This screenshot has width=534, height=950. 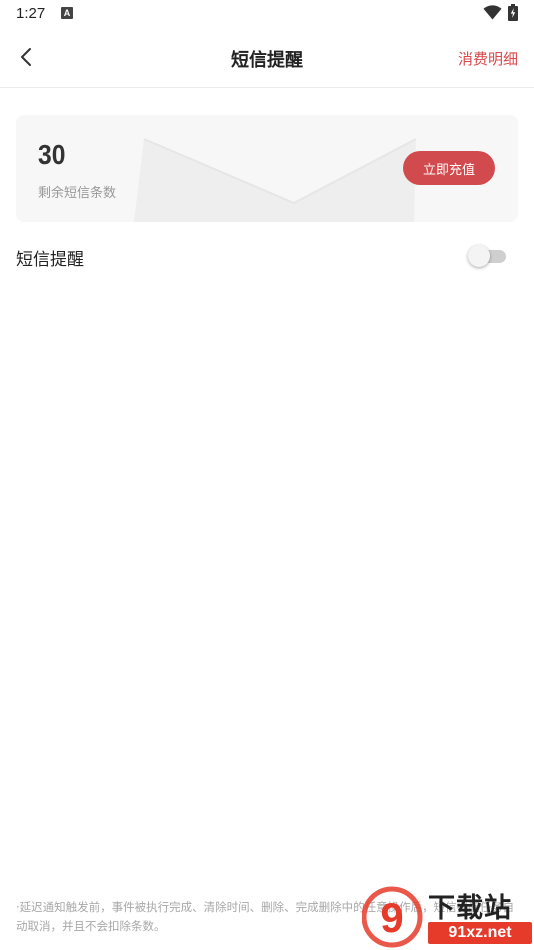 I want to click on remaining-sms-count: 30, so click(x=52, y=154).